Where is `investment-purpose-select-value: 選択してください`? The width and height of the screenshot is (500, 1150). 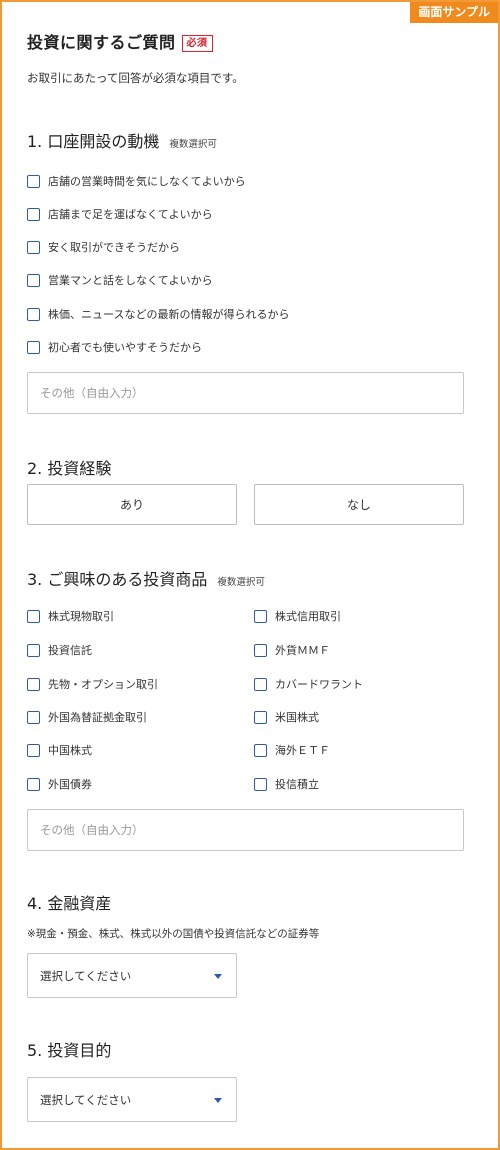 investment-purpose-select-value: 選択してください is located at coordinates (86, 1099).